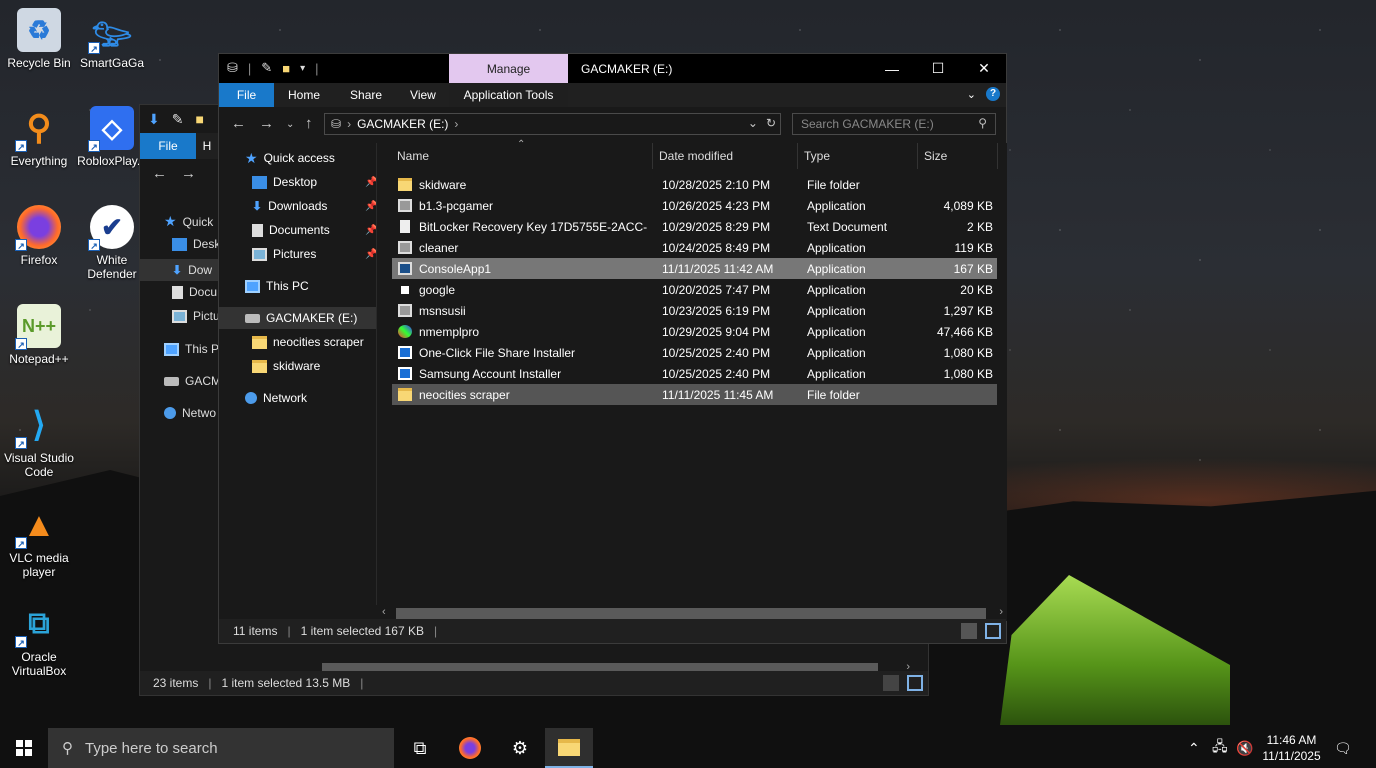  I want to click on installer-icon, so click(405, 373).